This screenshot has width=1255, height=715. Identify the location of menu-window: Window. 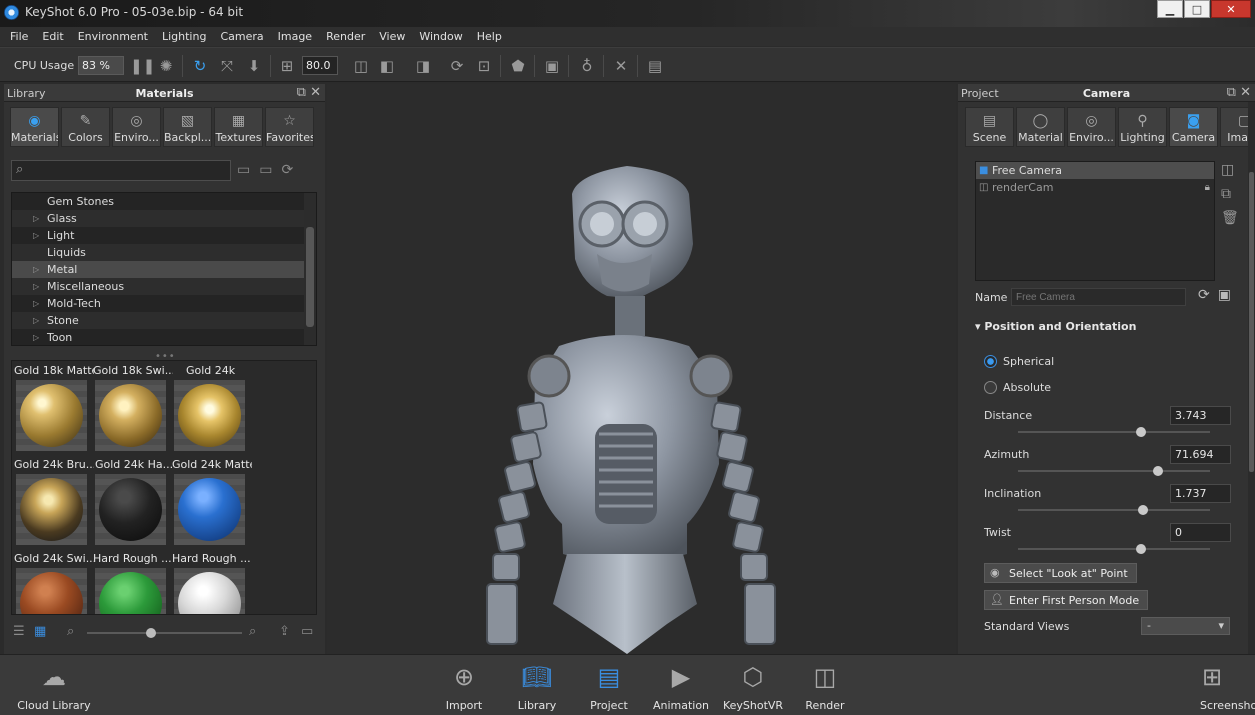
(440, 36).